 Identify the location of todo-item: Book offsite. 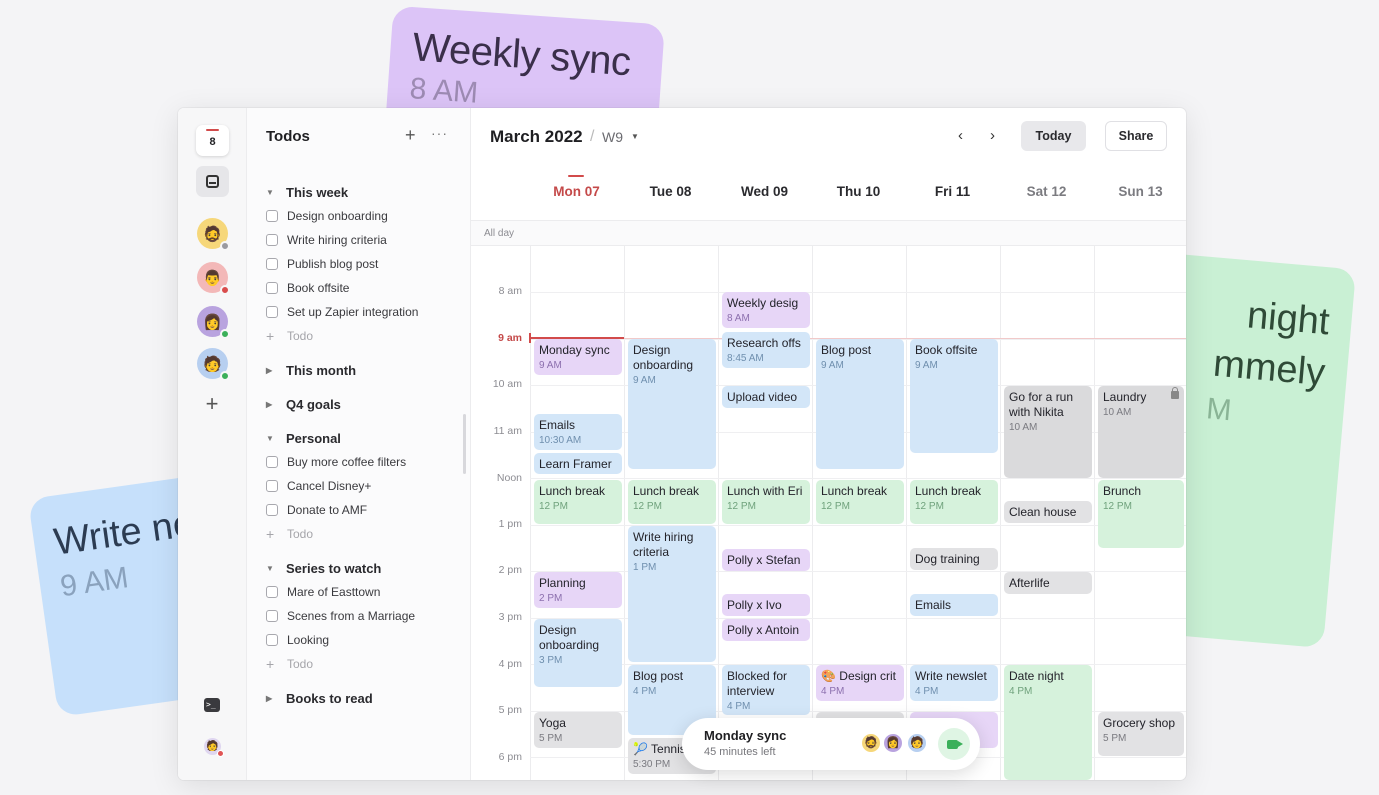
(366, 288).